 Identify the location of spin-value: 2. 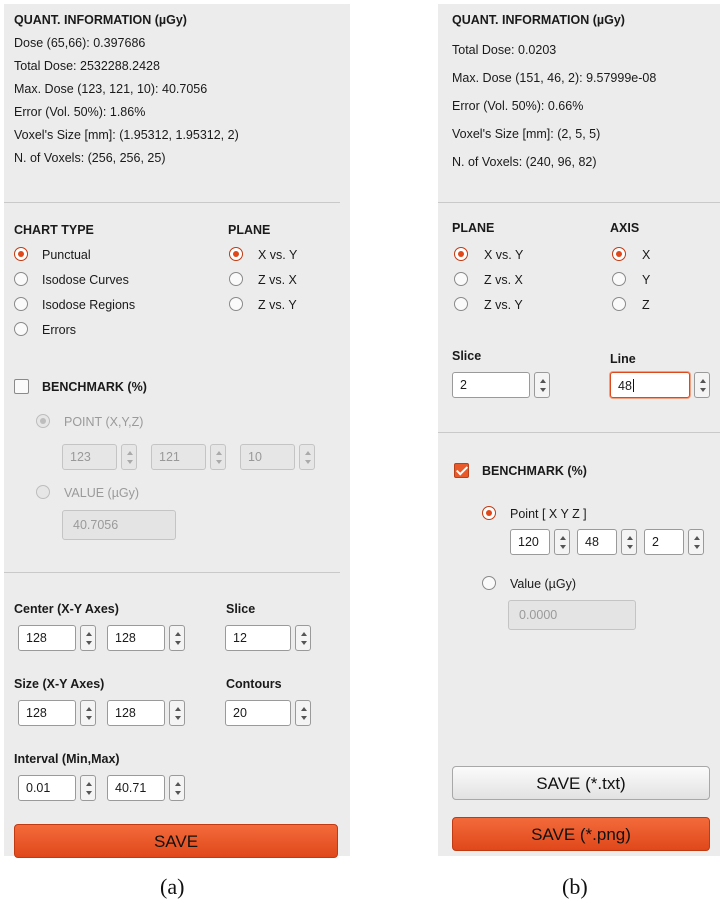
(655, 542).